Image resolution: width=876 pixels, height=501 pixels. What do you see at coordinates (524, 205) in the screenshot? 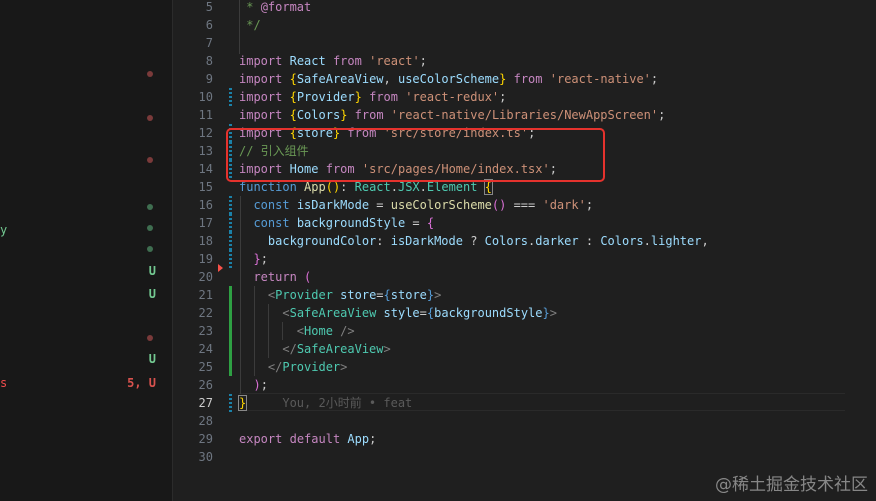
I see `operator: ===` at bounding box center [524, 205].